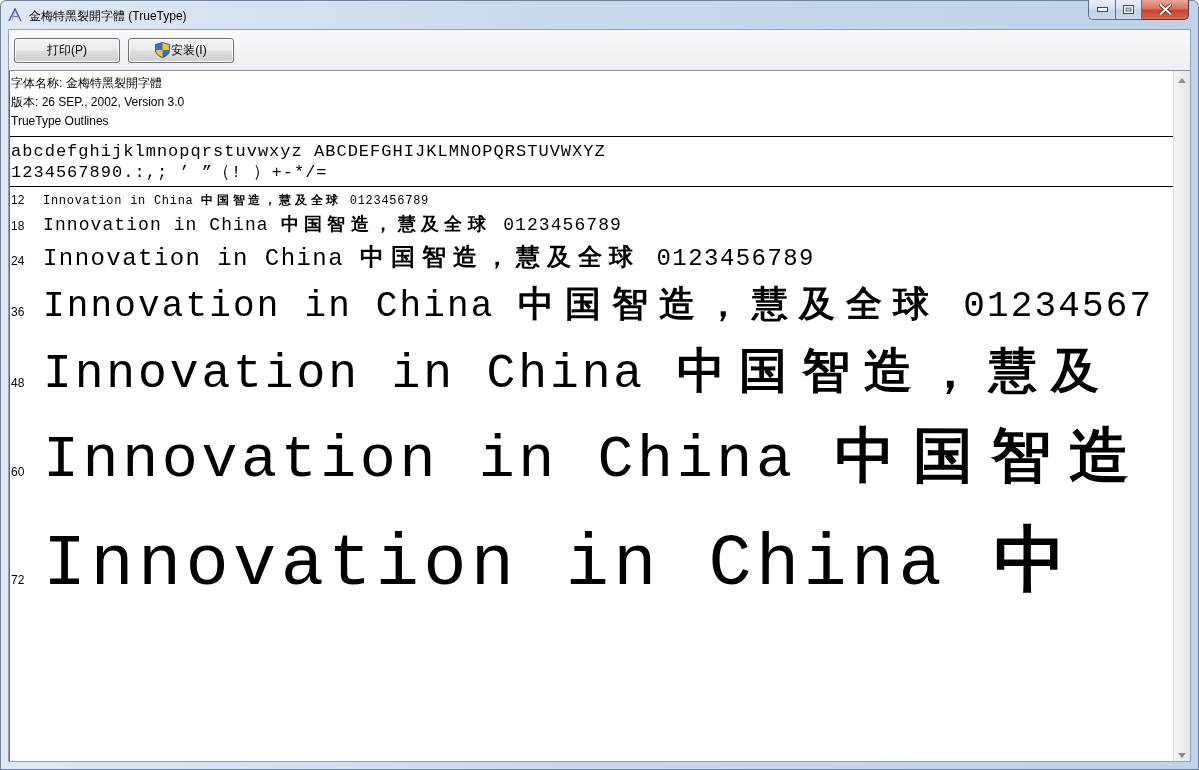 Image resolution: width=1199 pixels, height=770 pixels. I want to click on sample-text: Innovation in China 中国智造, so click(595, 457).